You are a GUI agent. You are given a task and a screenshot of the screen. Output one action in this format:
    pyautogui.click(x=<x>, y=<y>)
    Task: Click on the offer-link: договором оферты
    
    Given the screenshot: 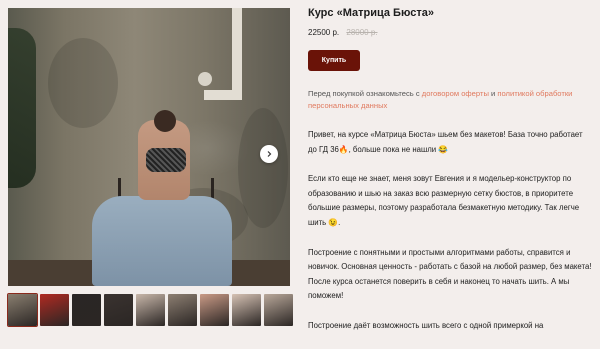 What is the action you would take?
    pyautogui.click(x=455, y=93)
    